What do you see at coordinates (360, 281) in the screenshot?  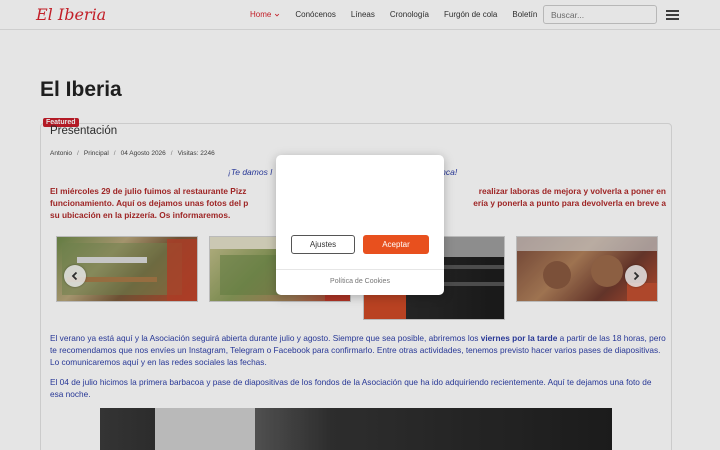 I see `cookie-policy-link: Política de Cookies` at bounding box center [360, 281].